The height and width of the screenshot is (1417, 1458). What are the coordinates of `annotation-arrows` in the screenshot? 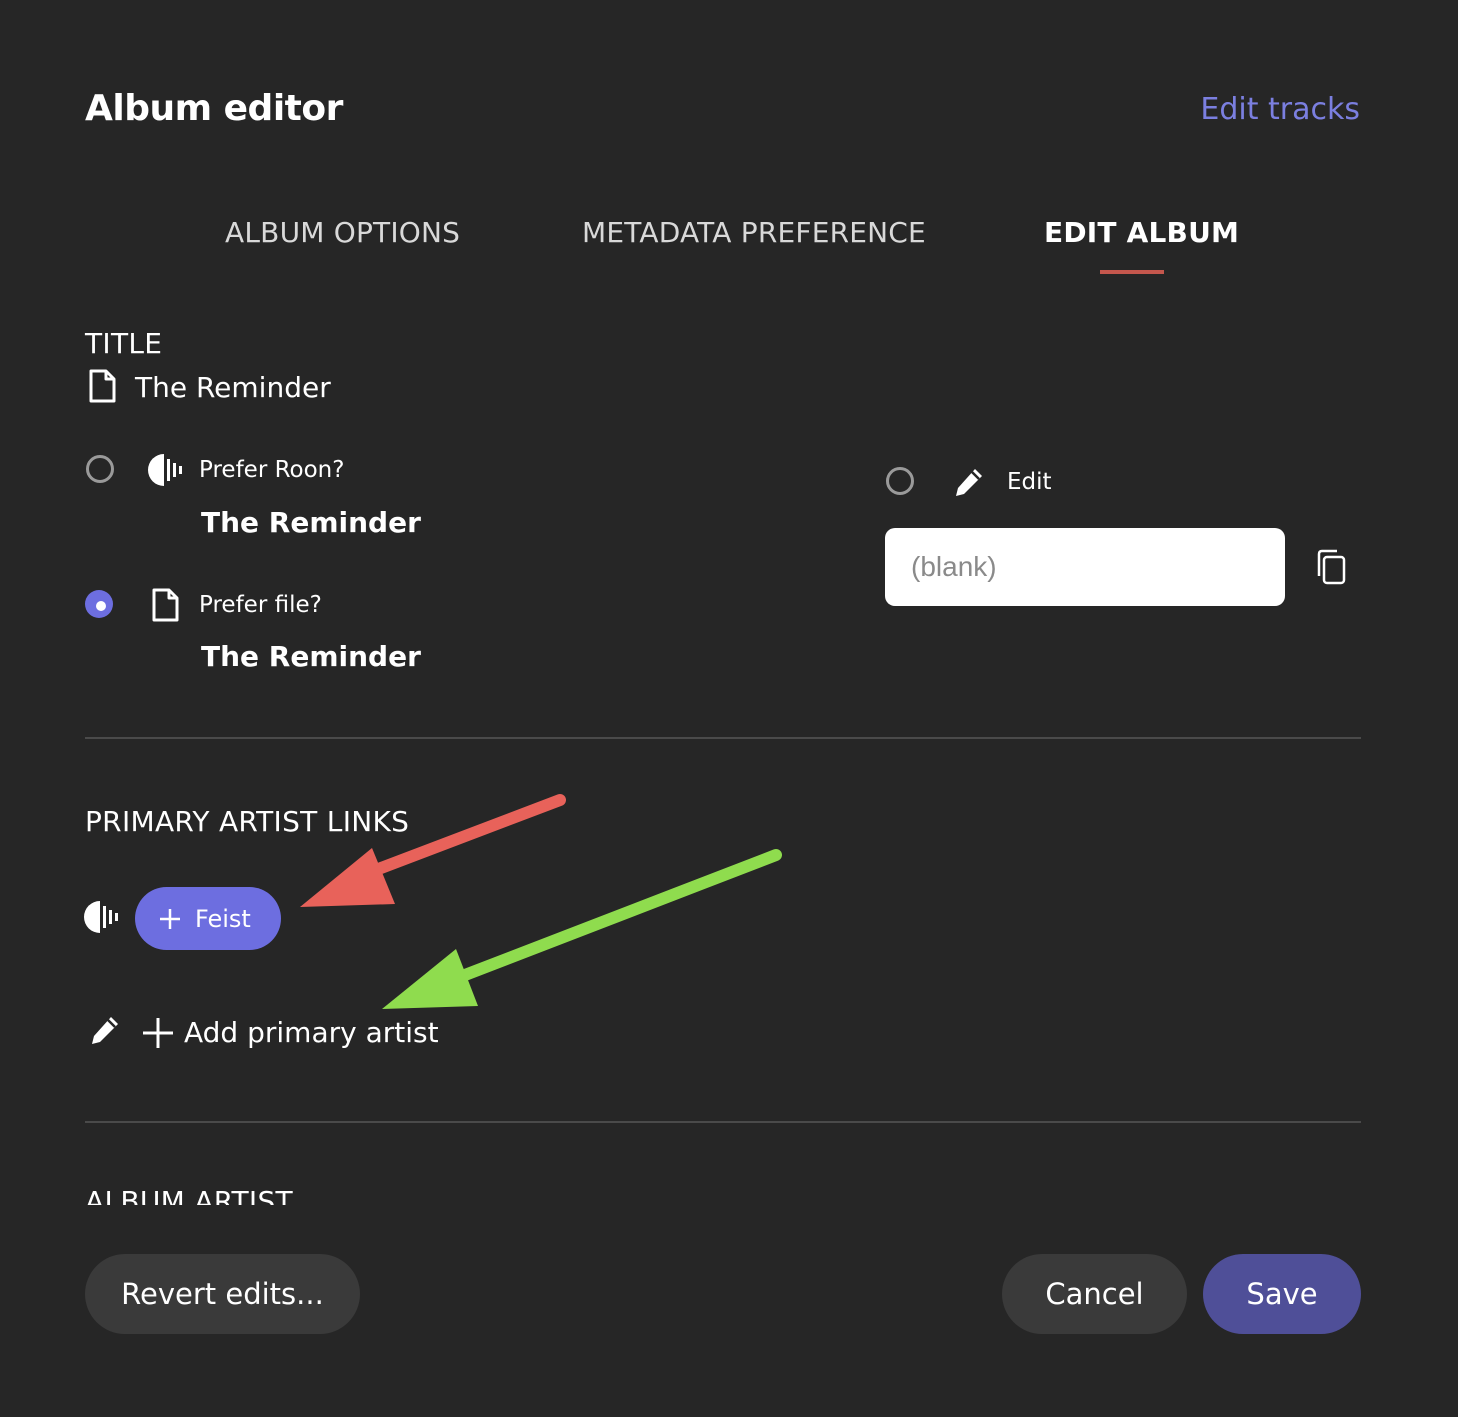 It's located at (541, 901).